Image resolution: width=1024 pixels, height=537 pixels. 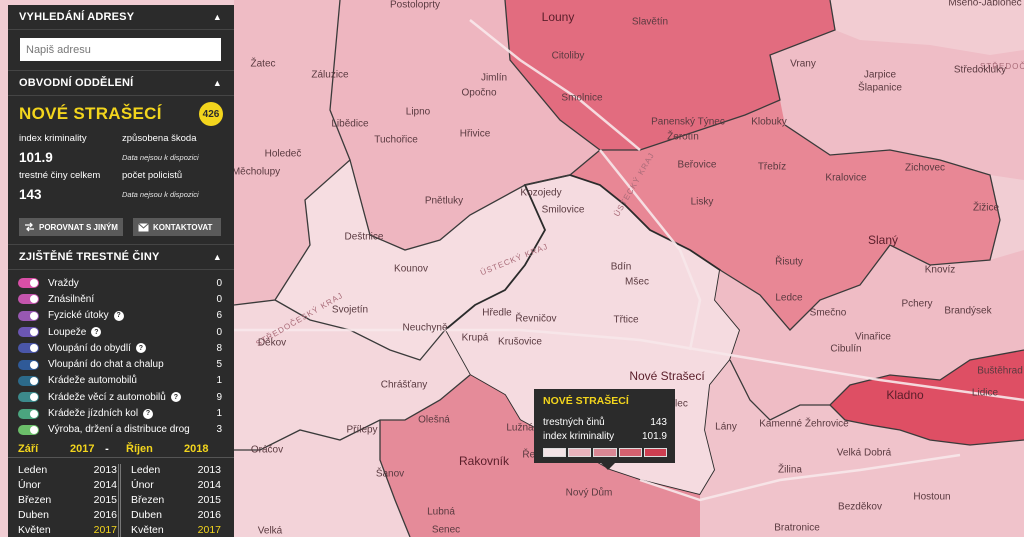 I want to click on crime-name: Krádeže jízdních kol?, so click(x=125, y=413).